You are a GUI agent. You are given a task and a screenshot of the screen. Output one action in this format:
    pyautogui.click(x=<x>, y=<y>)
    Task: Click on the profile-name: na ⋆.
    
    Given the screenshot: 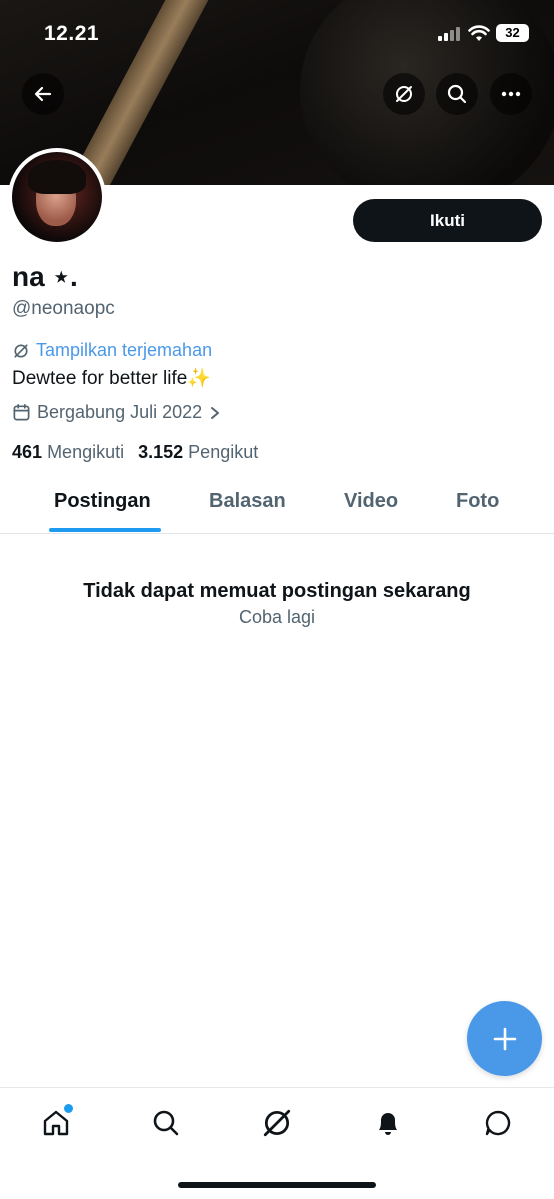 What is the action you would take?
    pyautogui.click(x=45, y=276)
    